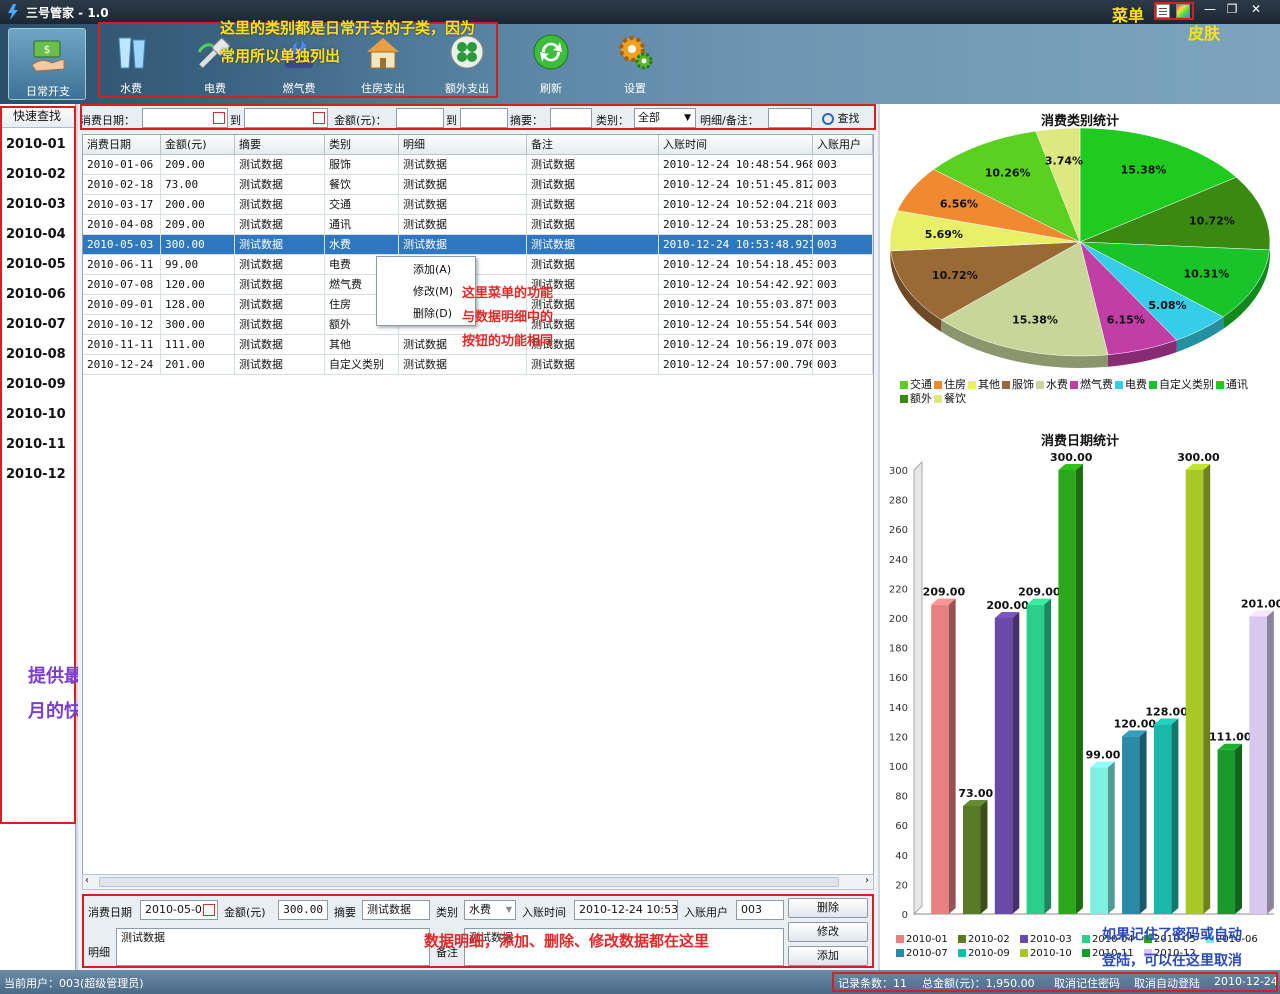 The width and height of the screenshot is (1280, 994). Describe the element at coordinates (1091, 385) in the screenshot. I see `legend-item: 燃气费` at that location.